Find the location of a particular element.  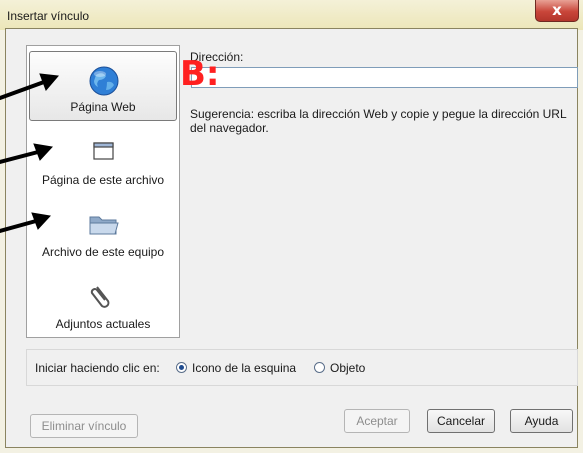

annotation-arrows is located at coordinates (29, 153).